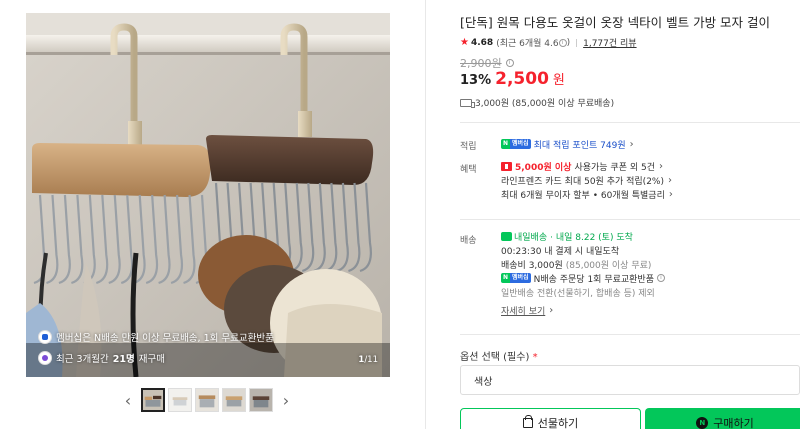 The image size is (800, 429). I want to click on card-benefit-line: 라인프렌즈 카드 최대 50원 추가 적립(2%) ›, so click(587, 180).